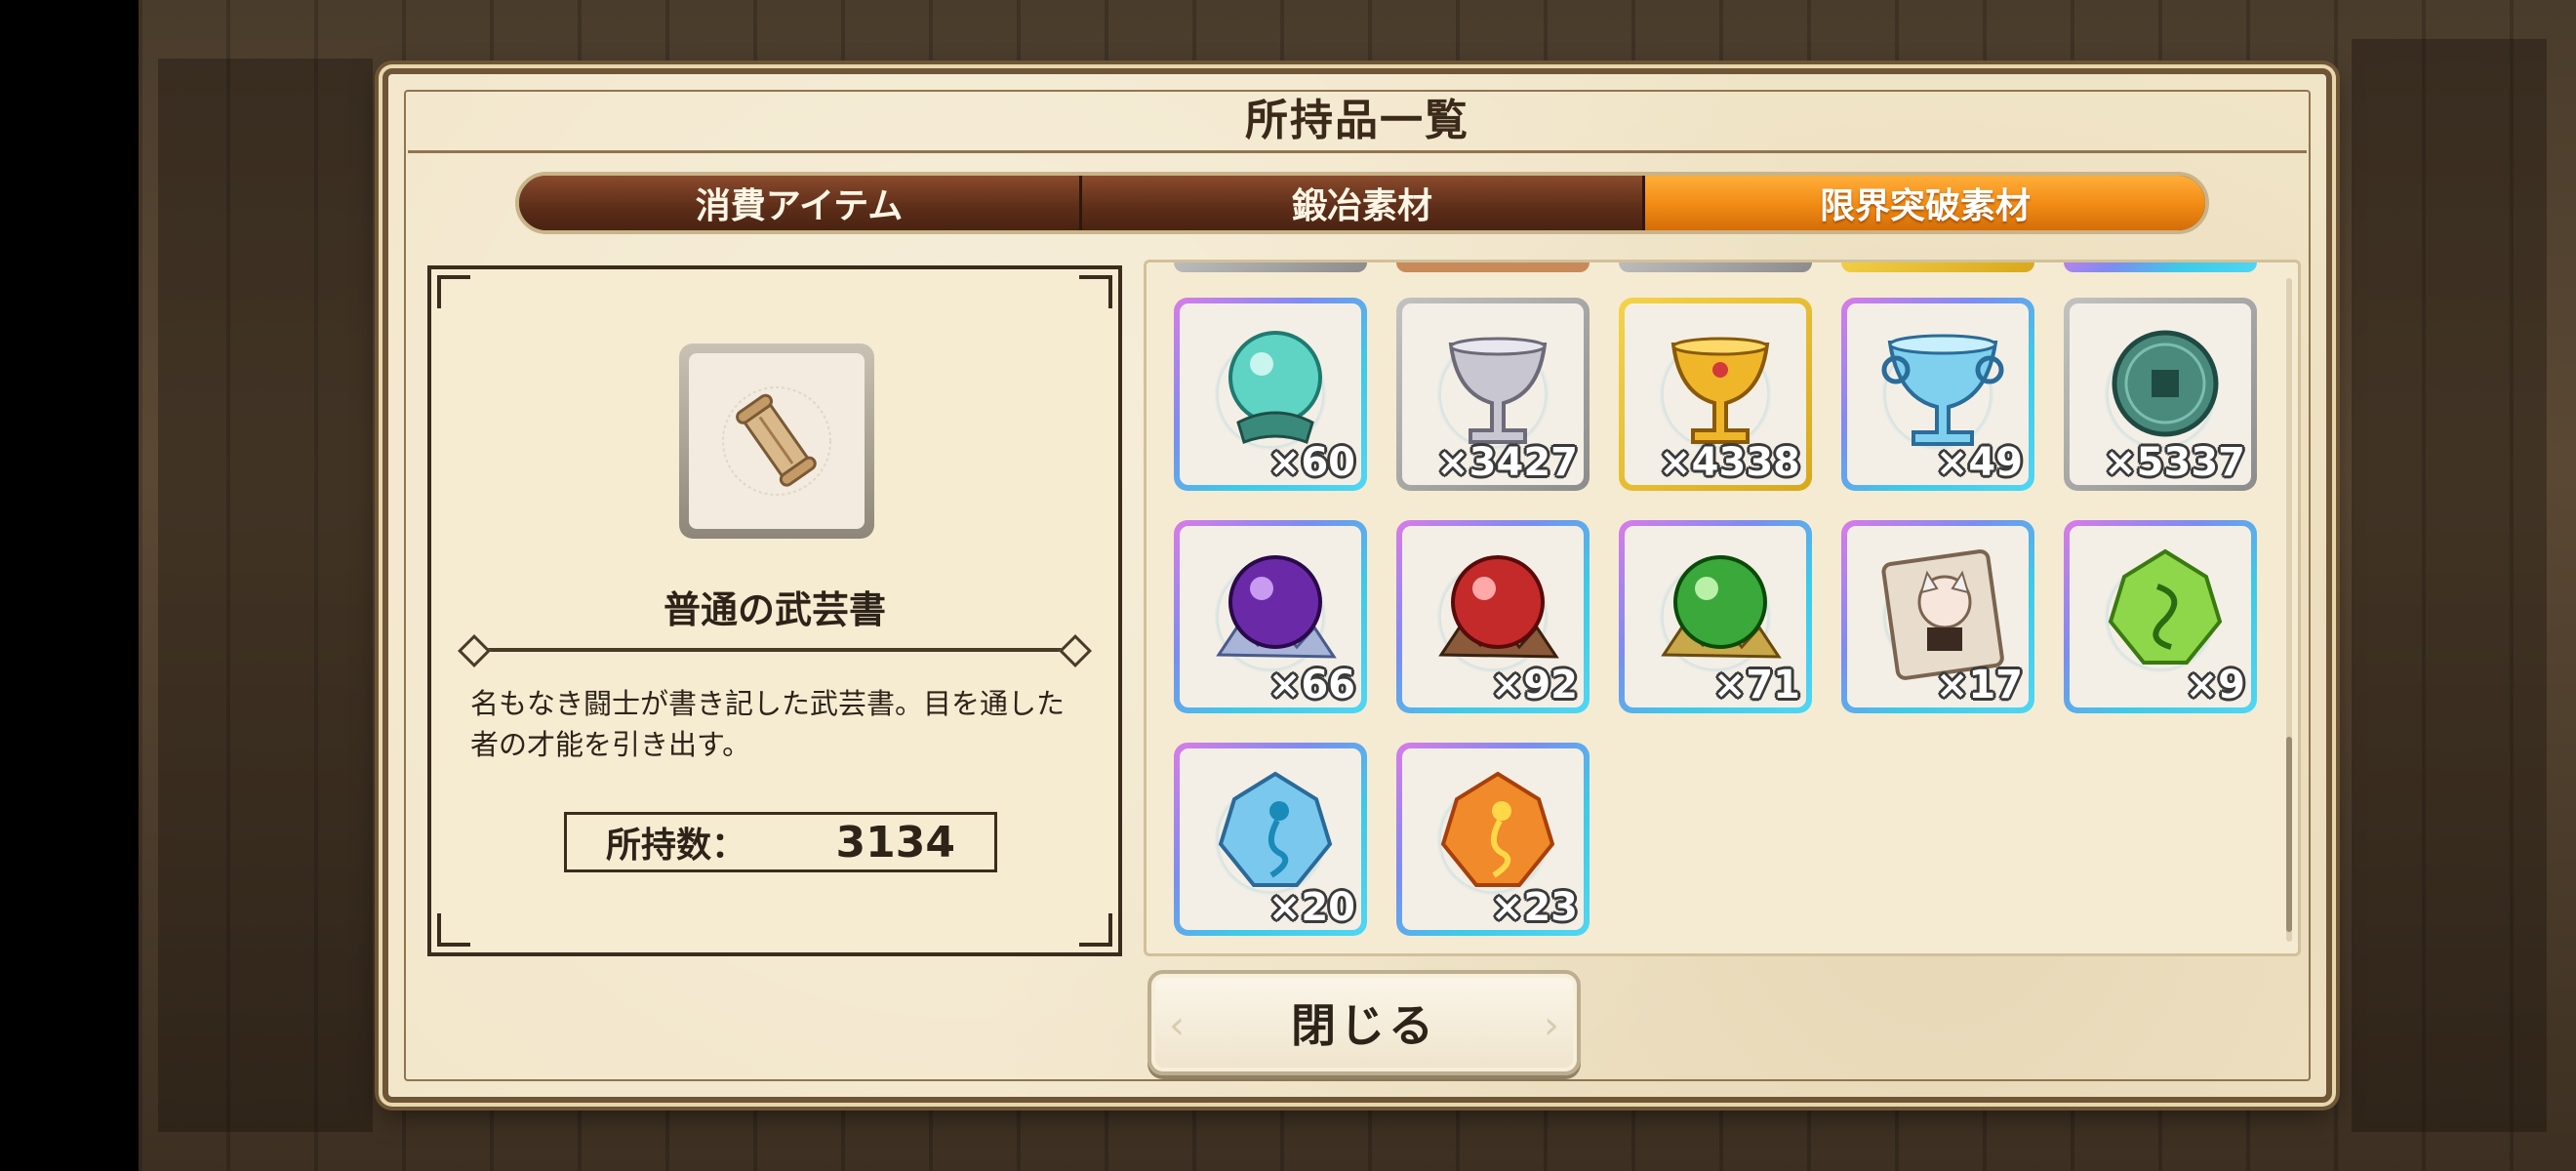 Image resolution: width=2576 pixels, height=1171 pixels. I want to click on item-tile: ×3427, so click(1493, 394).